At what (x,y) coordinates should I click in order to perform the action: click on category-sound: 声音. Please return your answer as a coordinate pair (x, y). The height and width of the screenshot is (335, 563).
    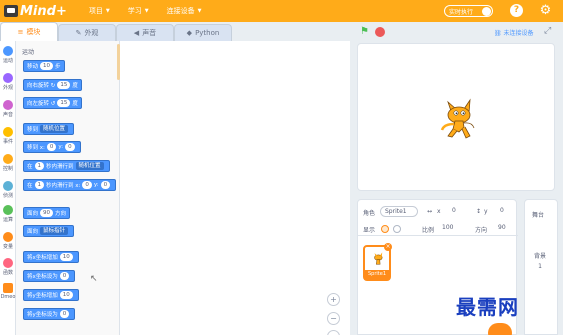
    Looking at the image, I should click on (8, 109).